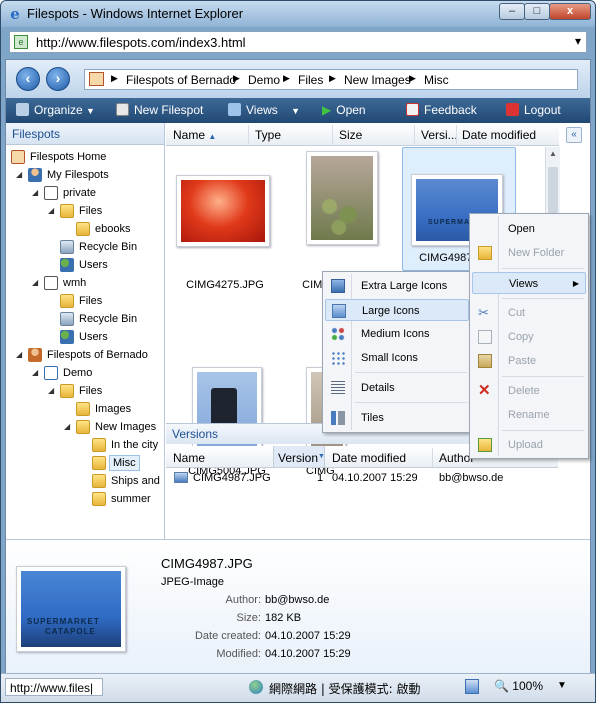 Image resolution: width=596 pixels, height=703 pixels. I want to click on file-item: CIMG4977.JPG, so click(341, 221).